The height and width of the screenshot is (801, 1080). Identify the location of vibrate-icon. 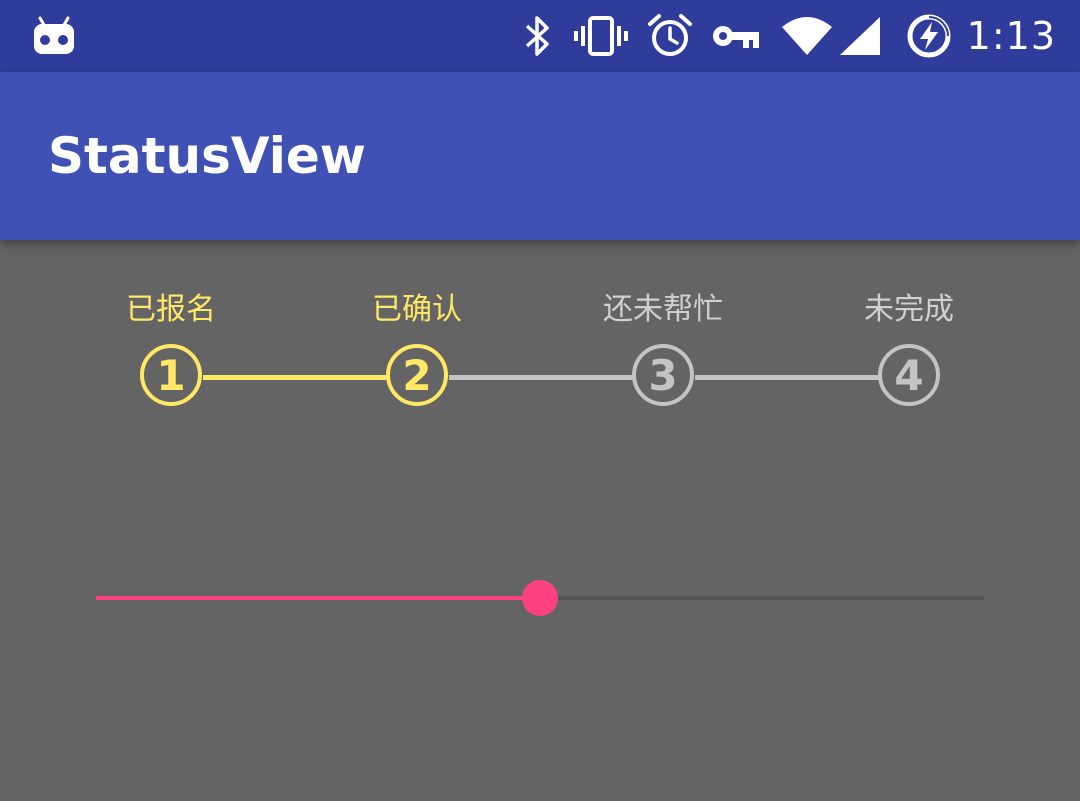
(601, 36).